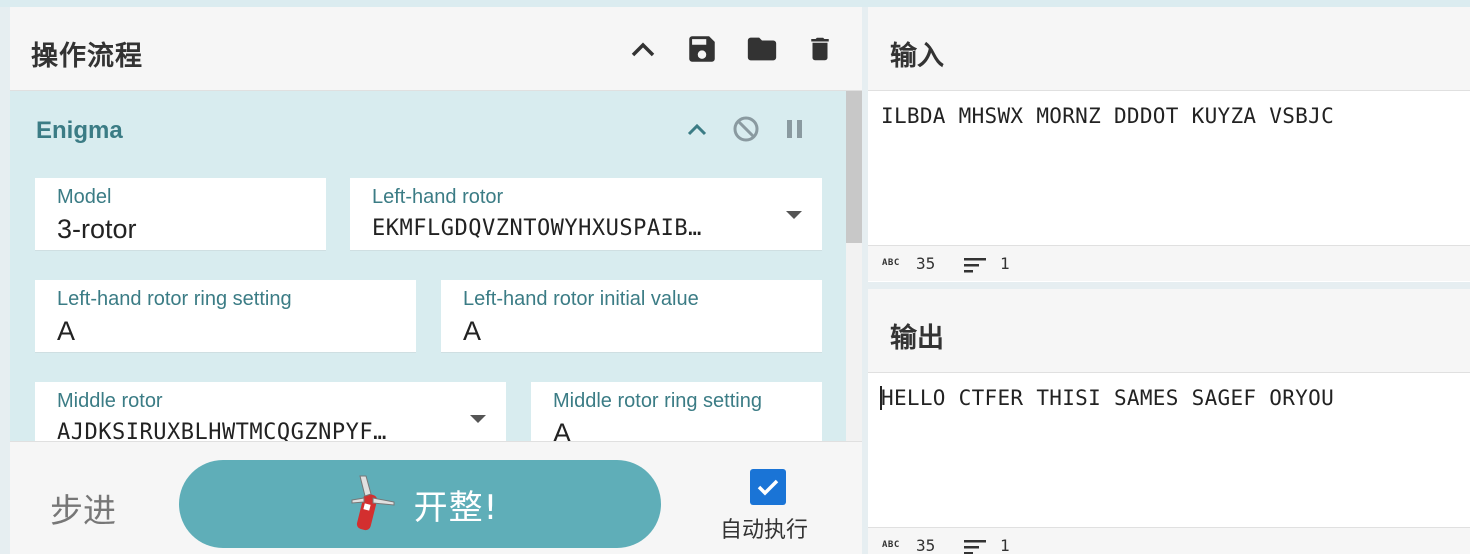 This screenshot has height=554, width=1470. Describe the element at coordinates (87, 56) in the screenshot. I see `recipe-title: 操作流程` at that location.